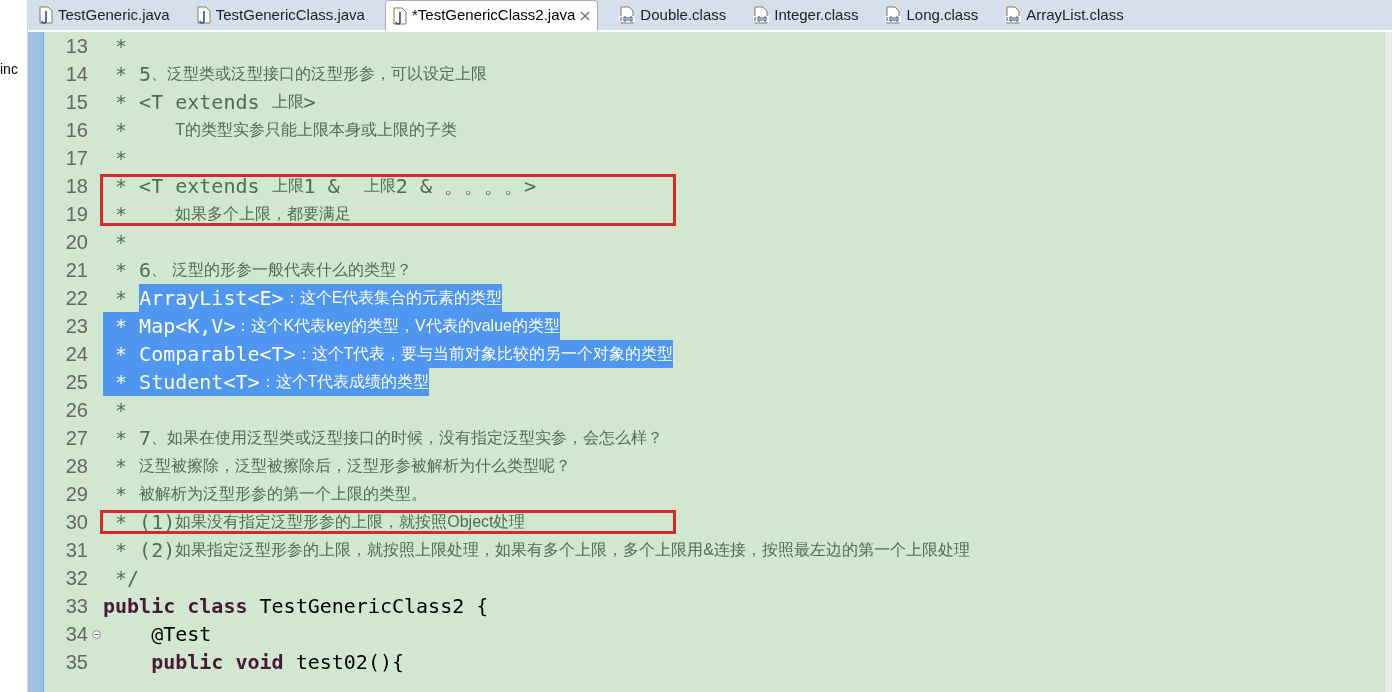  What do you see at coordinates (96, 634) in the screenshot?
I see `fold-icon` at bounding box center [96, 634].